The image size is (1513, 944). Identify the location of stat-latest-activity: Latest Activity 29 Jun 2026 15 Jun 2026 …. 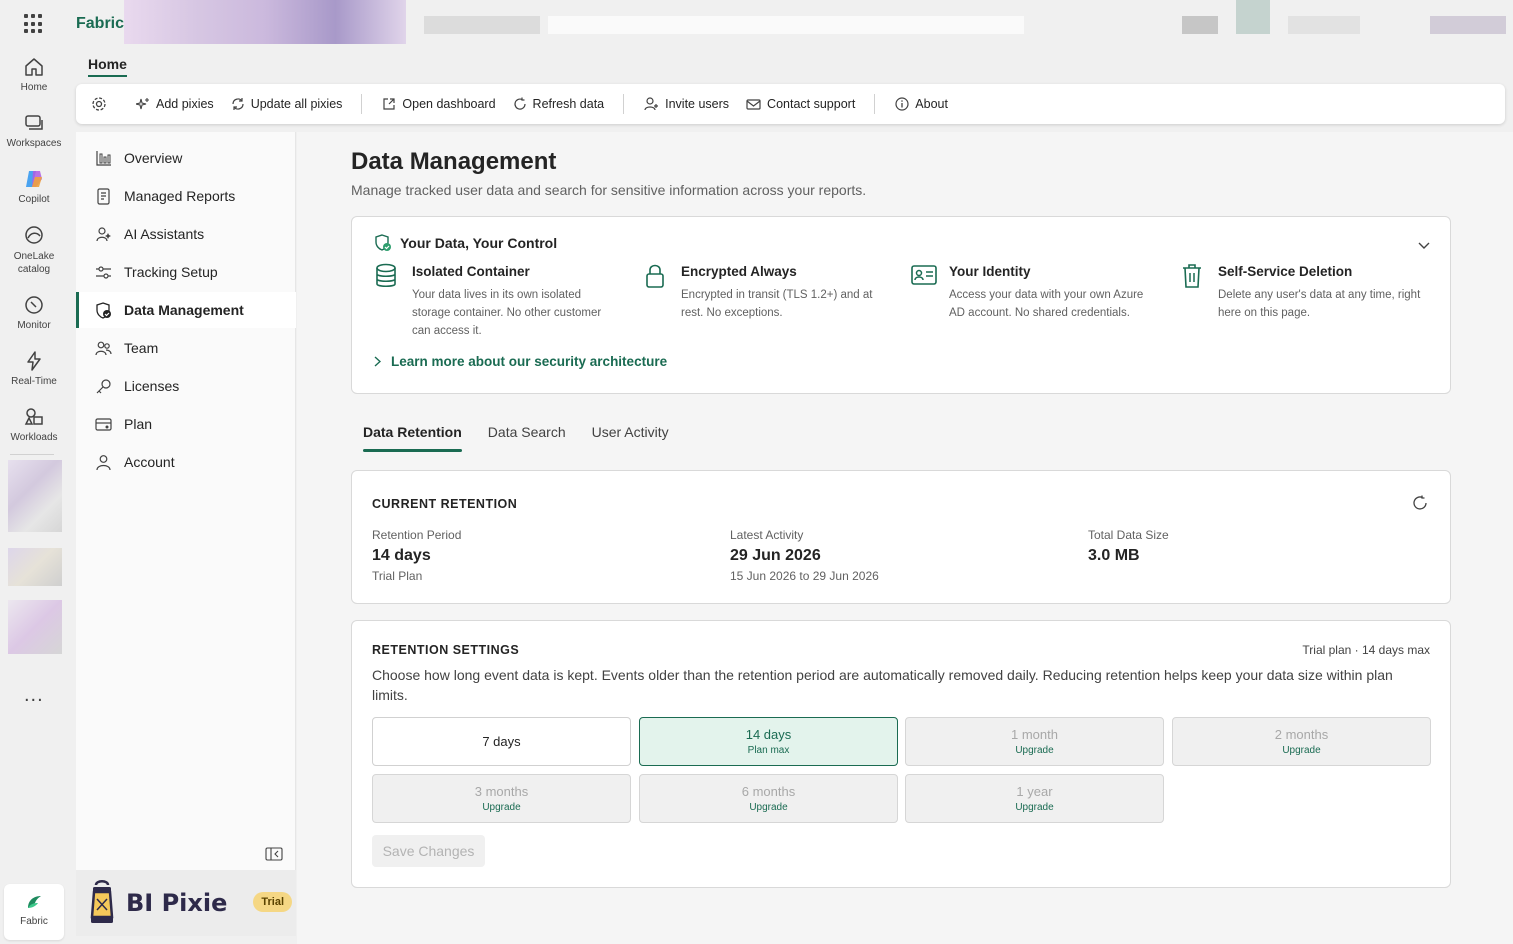
(804, 555).